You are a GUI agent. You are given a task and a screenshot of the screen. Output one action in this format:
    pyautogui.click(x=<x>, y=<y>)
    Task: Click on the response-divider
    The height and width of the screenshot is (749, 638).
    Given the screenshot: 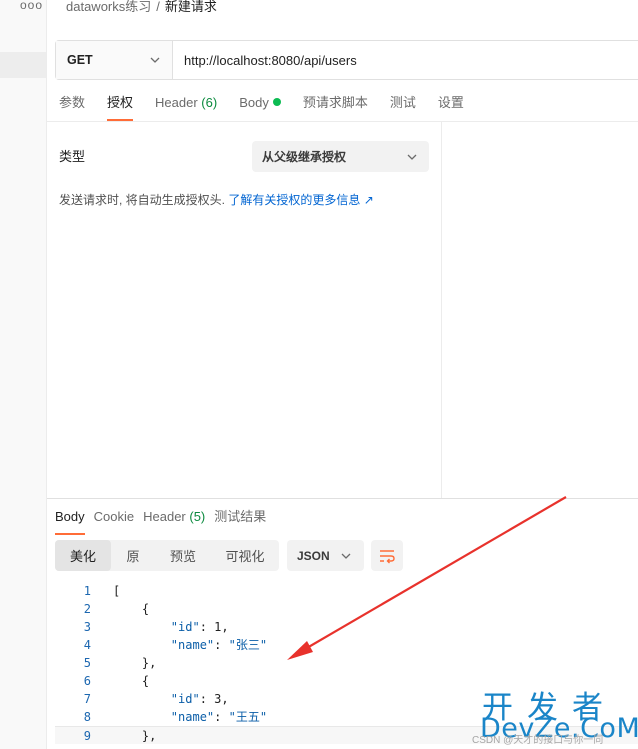 What is the action you would take?
    pyautogui.click(x=342, y=498)
    